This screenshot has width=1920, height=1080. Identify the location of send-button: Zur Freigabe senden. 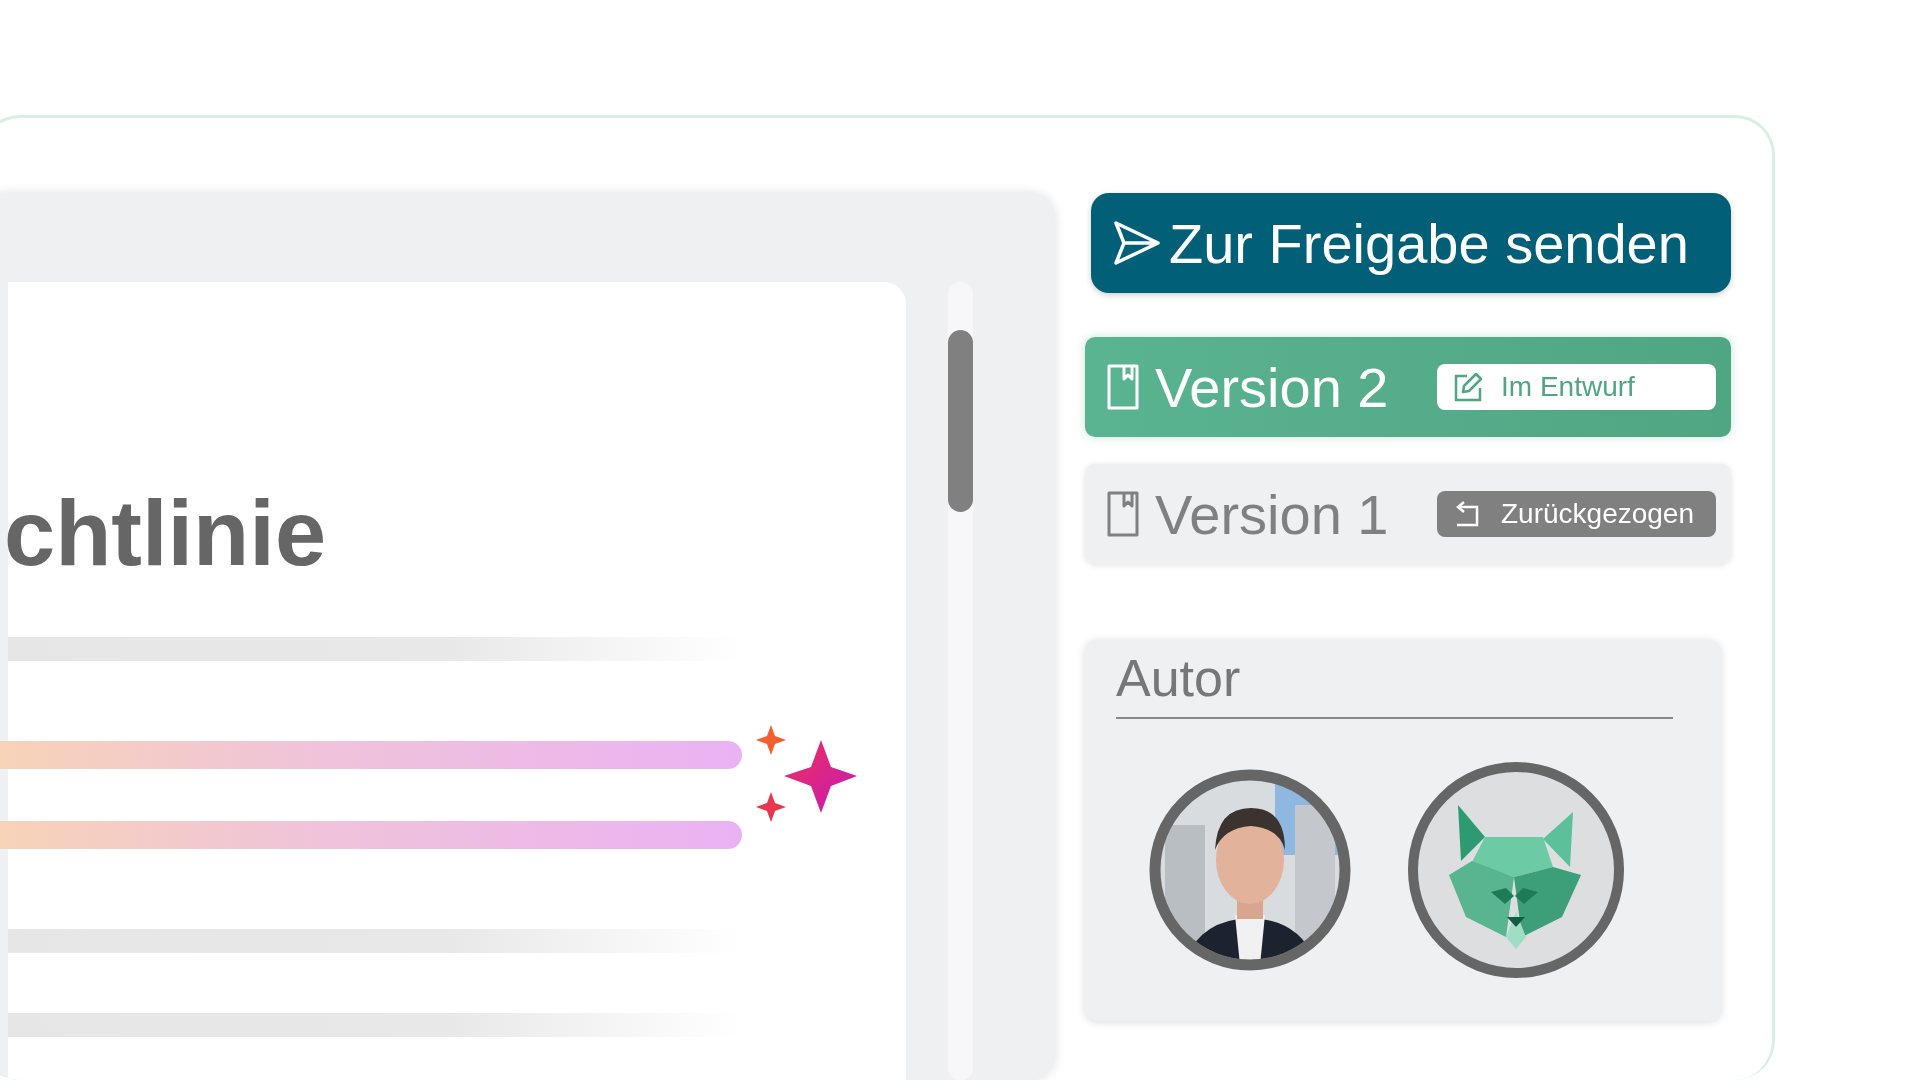
(1411, 243).